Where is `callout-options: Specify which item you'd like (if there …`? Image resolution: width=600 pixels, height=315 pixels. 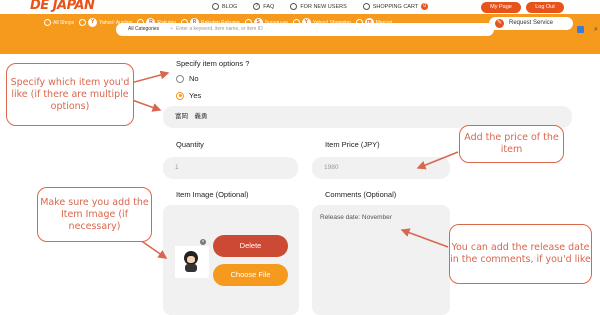
callout-options: Specify which item you'd like (if there … is located at coordinates (70, 94).